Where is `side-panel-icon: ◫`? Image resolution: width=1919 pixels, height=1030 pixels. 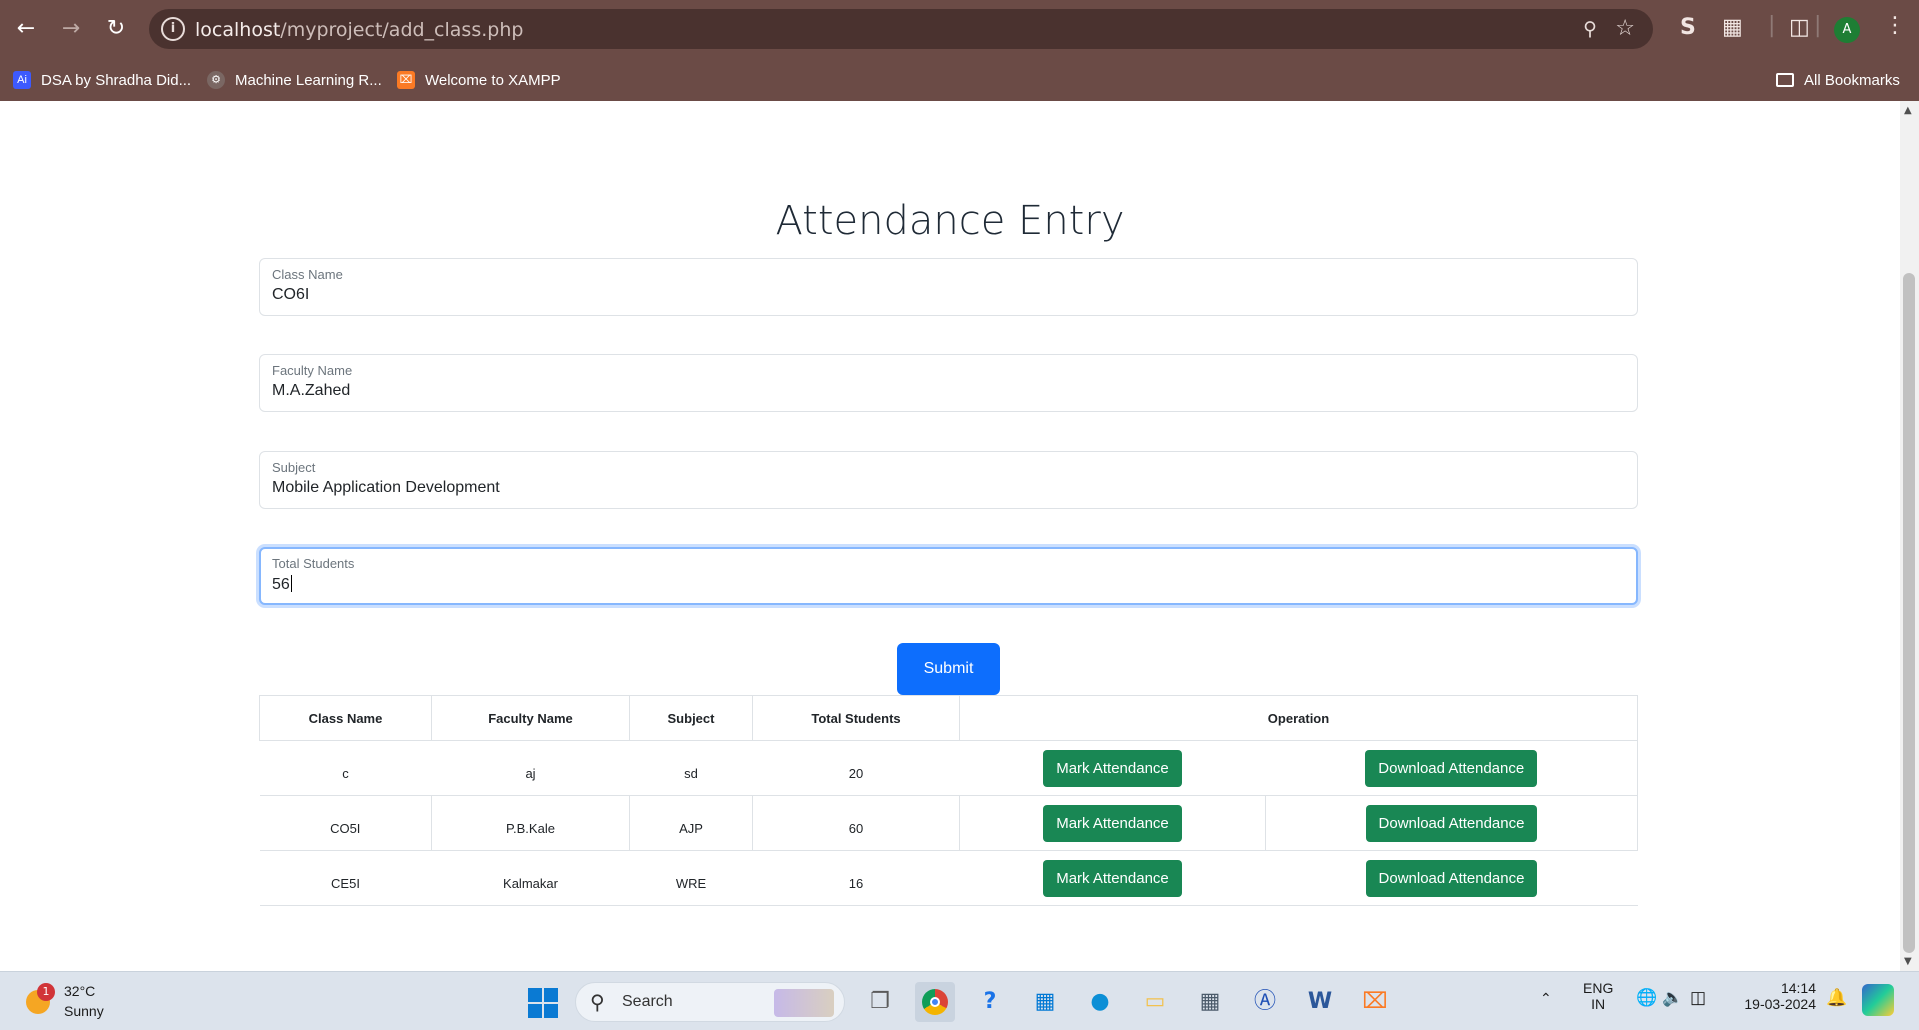
side-panel-icon: ◫ is located at coordinates (1799, 27).